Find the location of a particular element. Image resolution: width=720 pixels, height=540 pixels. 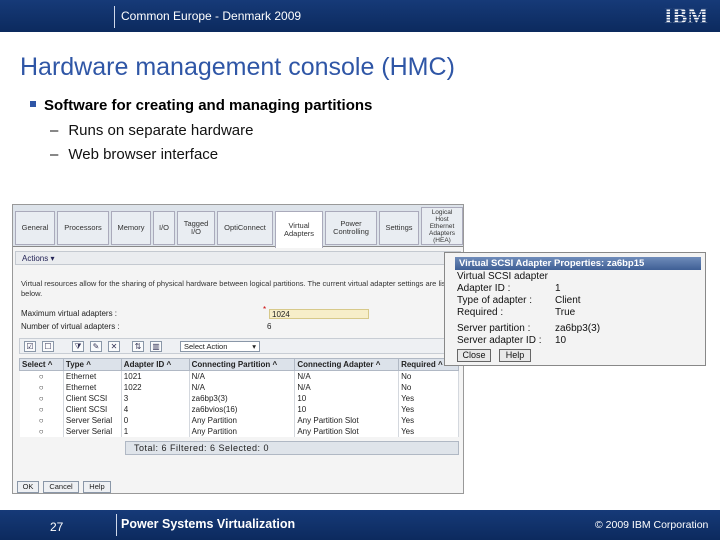

deselect-all-icon: ☐ is located at coordinates (48, 346).